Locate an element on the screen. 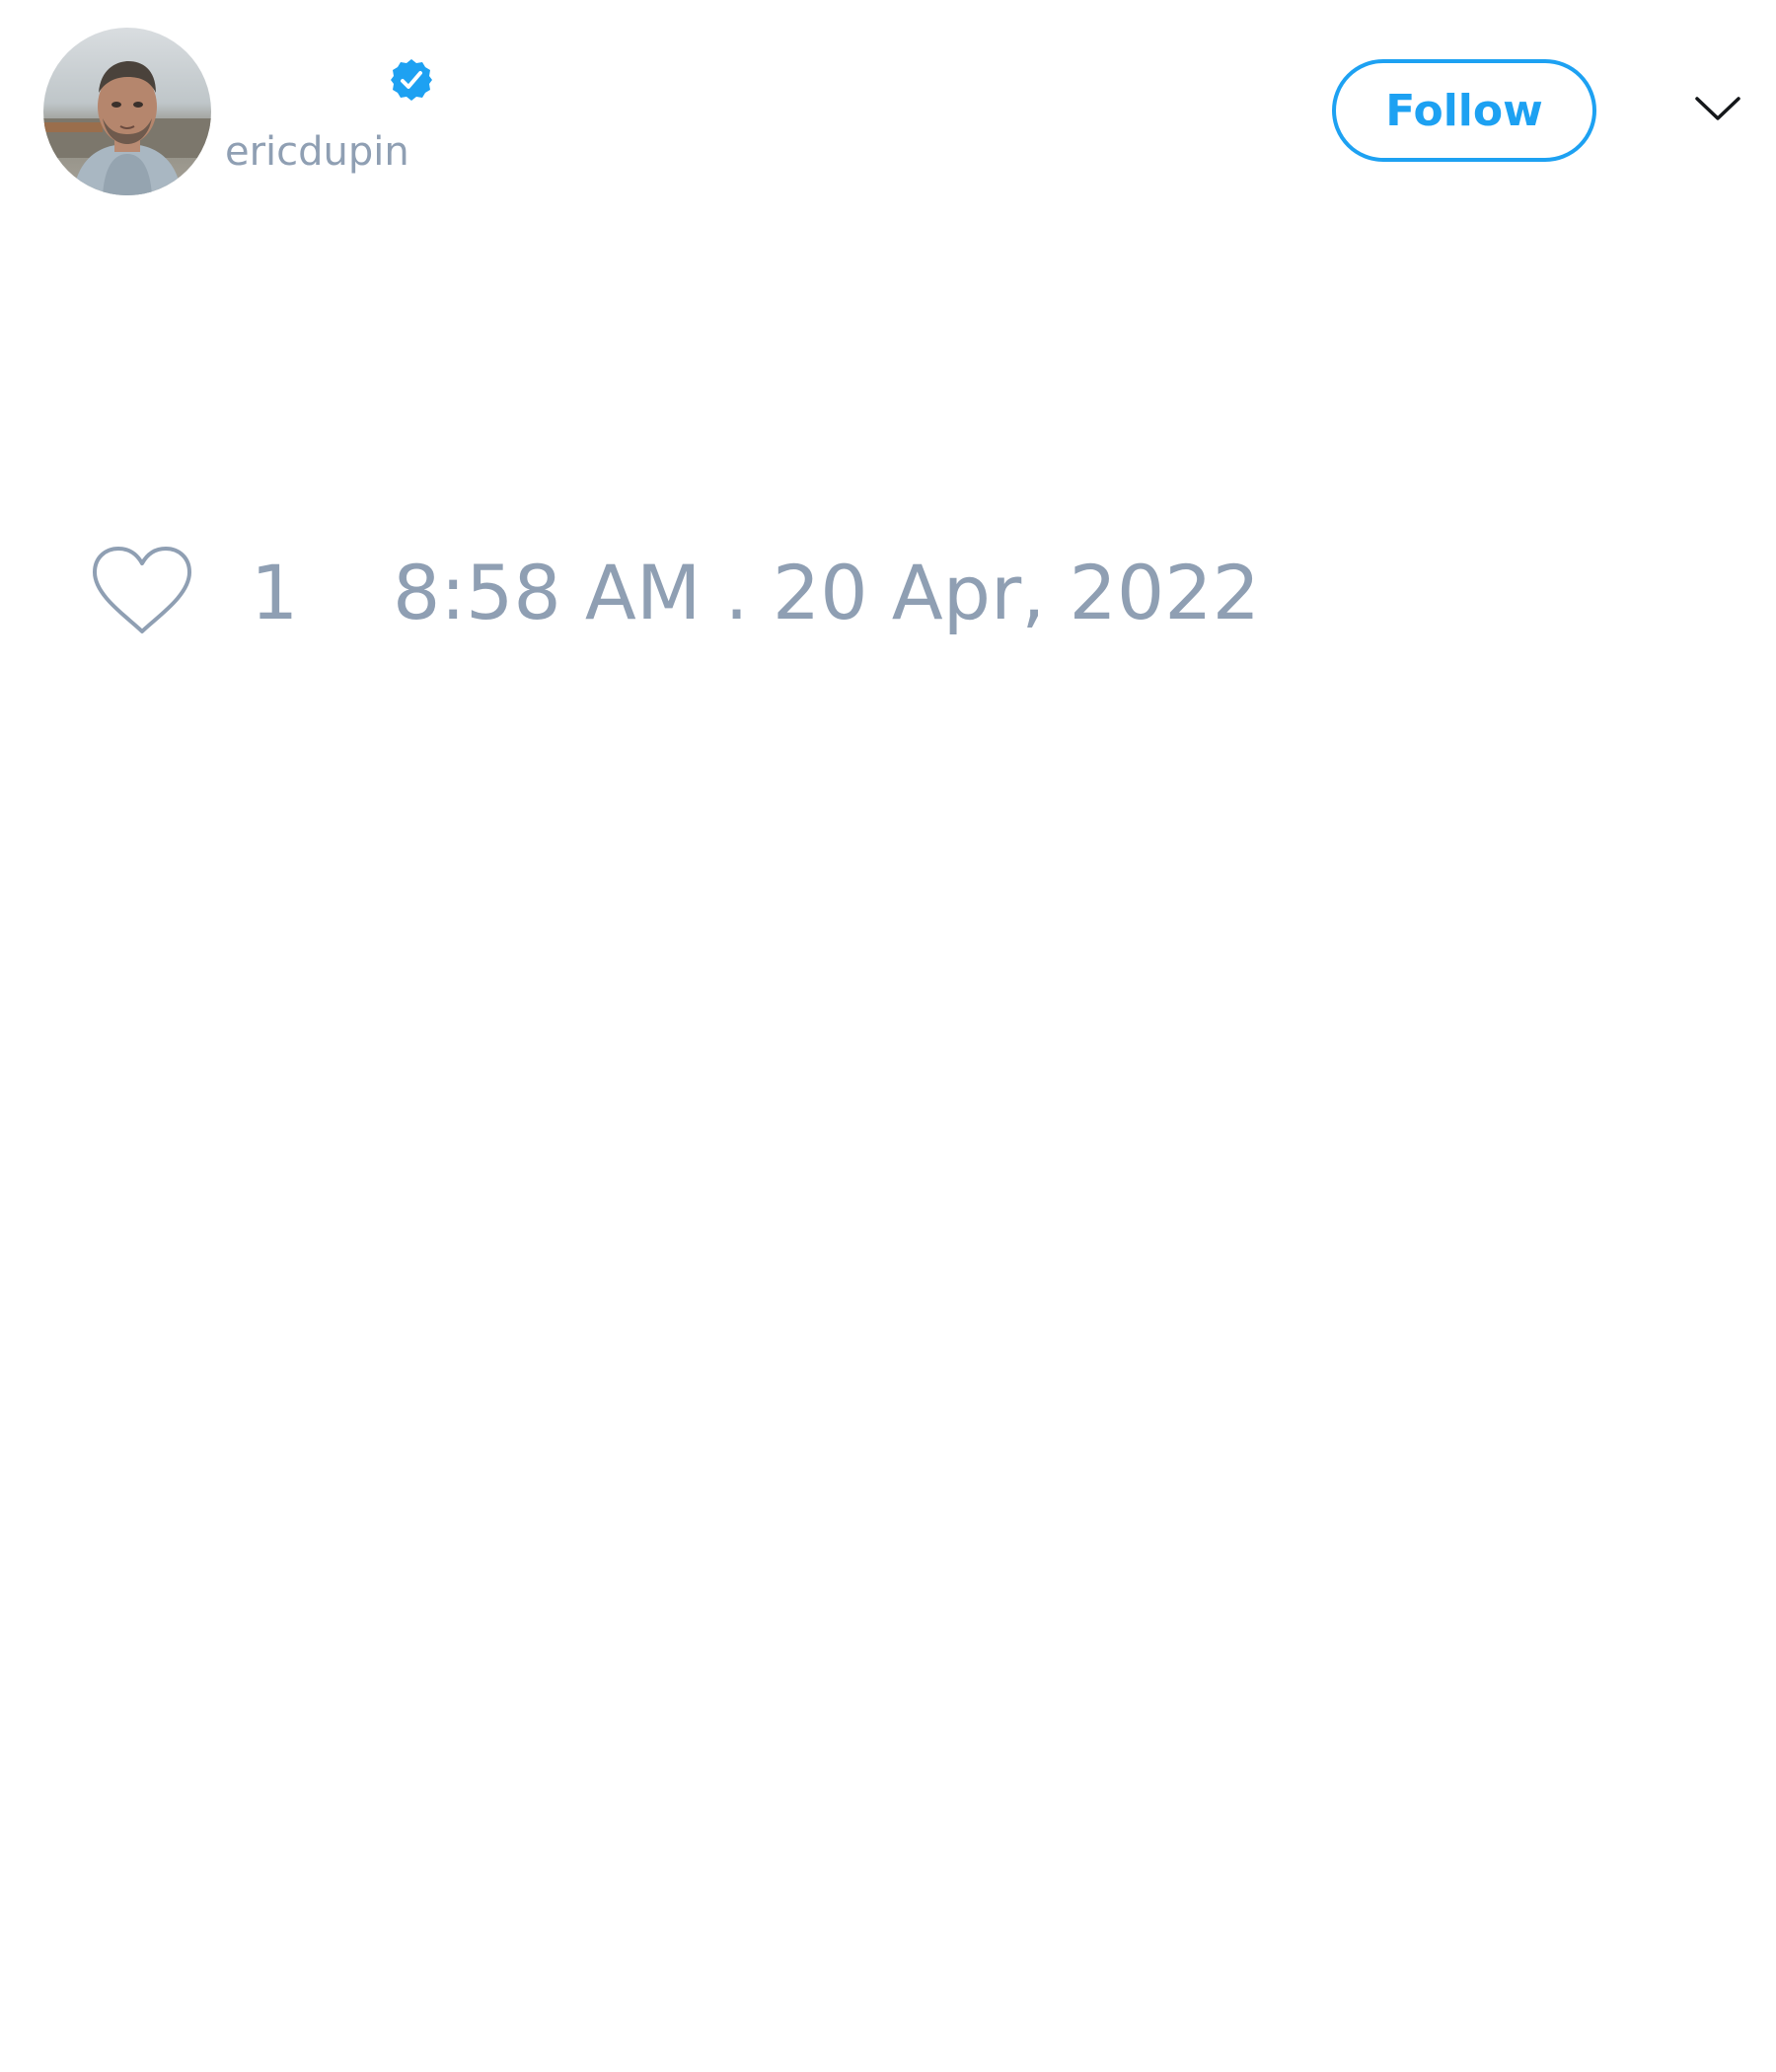 This screenshot has height=2072, width=1776. avatar-photo is located at coordinates (127, 112).